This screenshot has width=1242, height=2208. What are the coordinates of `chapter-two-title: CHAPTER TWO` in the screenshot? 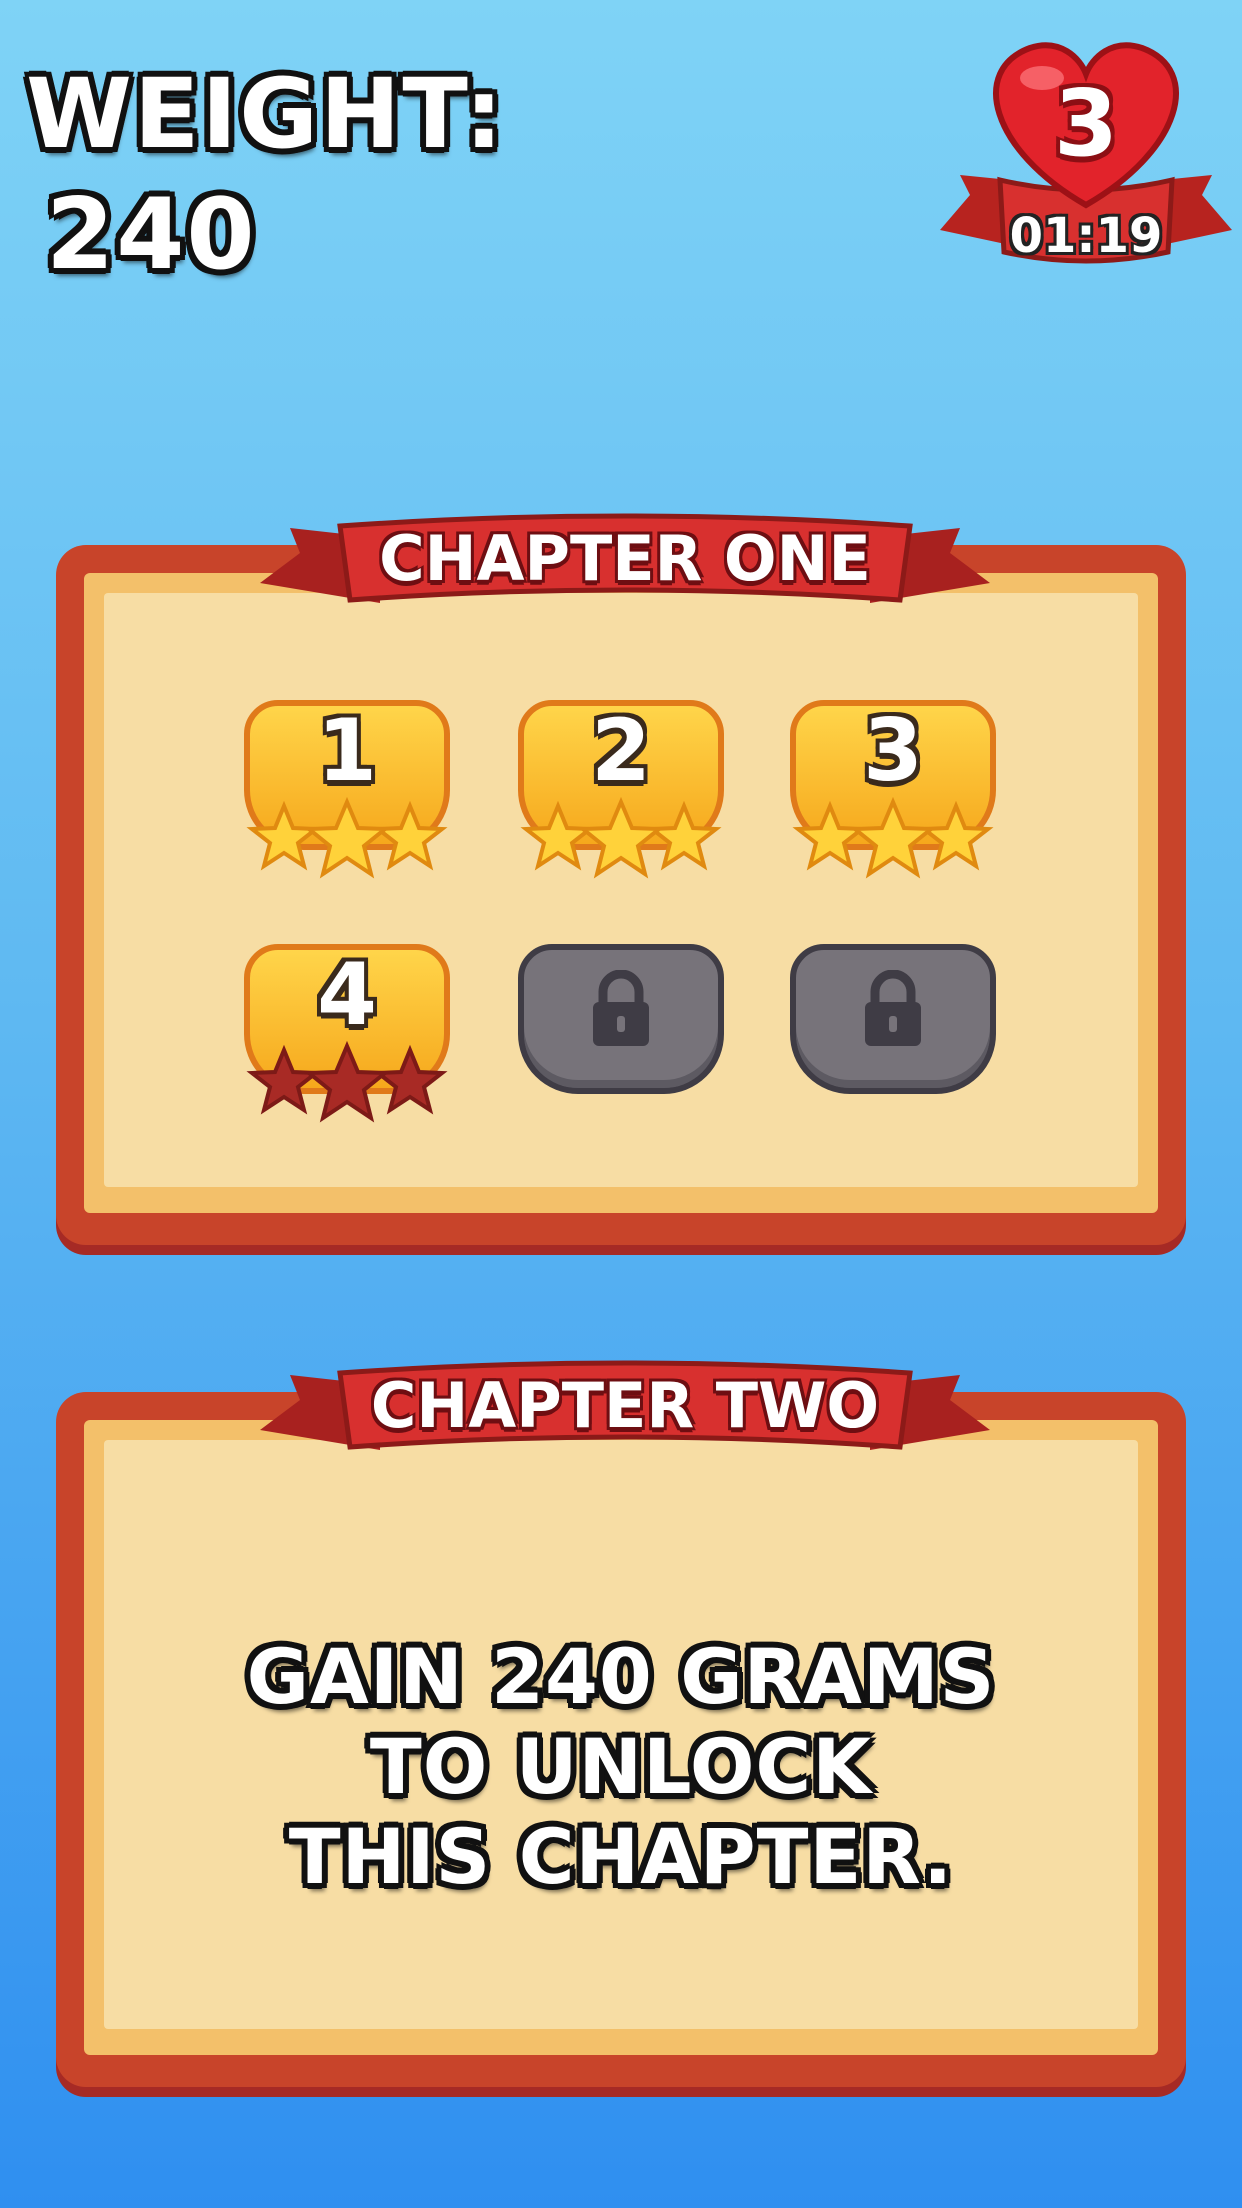 It's located at (625, 1405).